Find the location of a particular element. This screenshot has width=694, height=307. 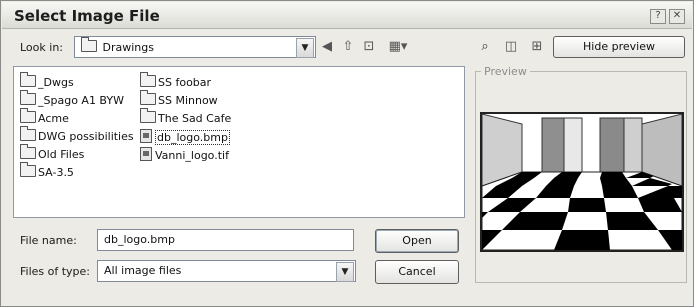

views-menu-icon: ▦▾ is located at coordinates (398, 47).